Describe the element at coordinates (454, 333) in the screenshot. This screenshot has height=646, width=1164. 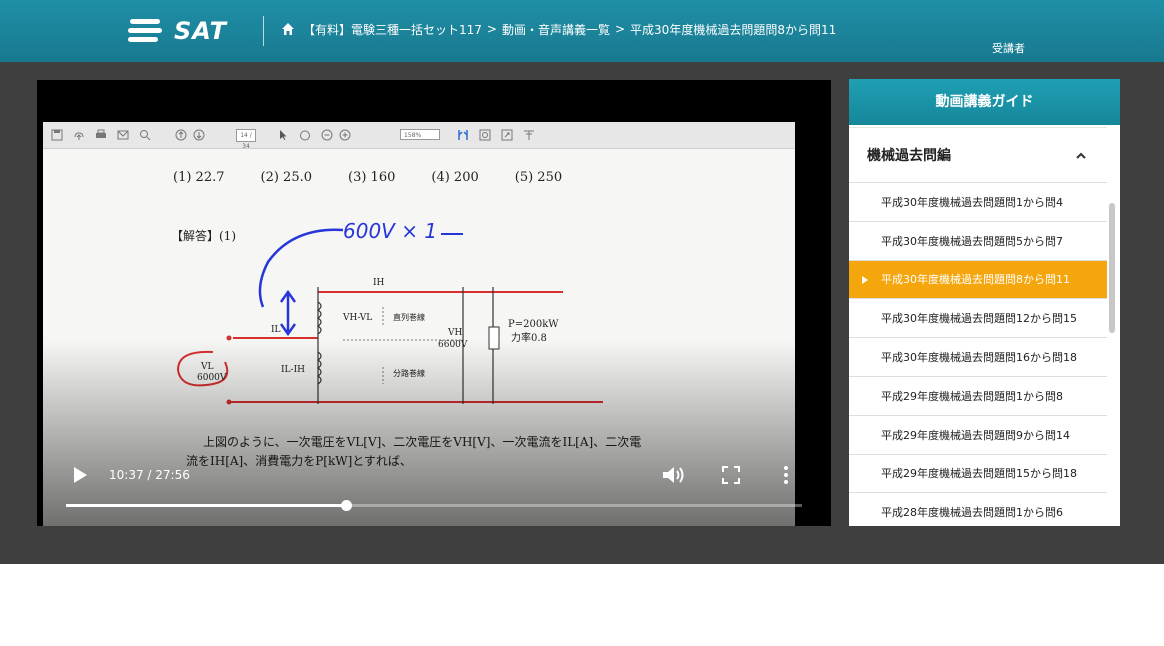
I see `svg-text: VH` at that location.